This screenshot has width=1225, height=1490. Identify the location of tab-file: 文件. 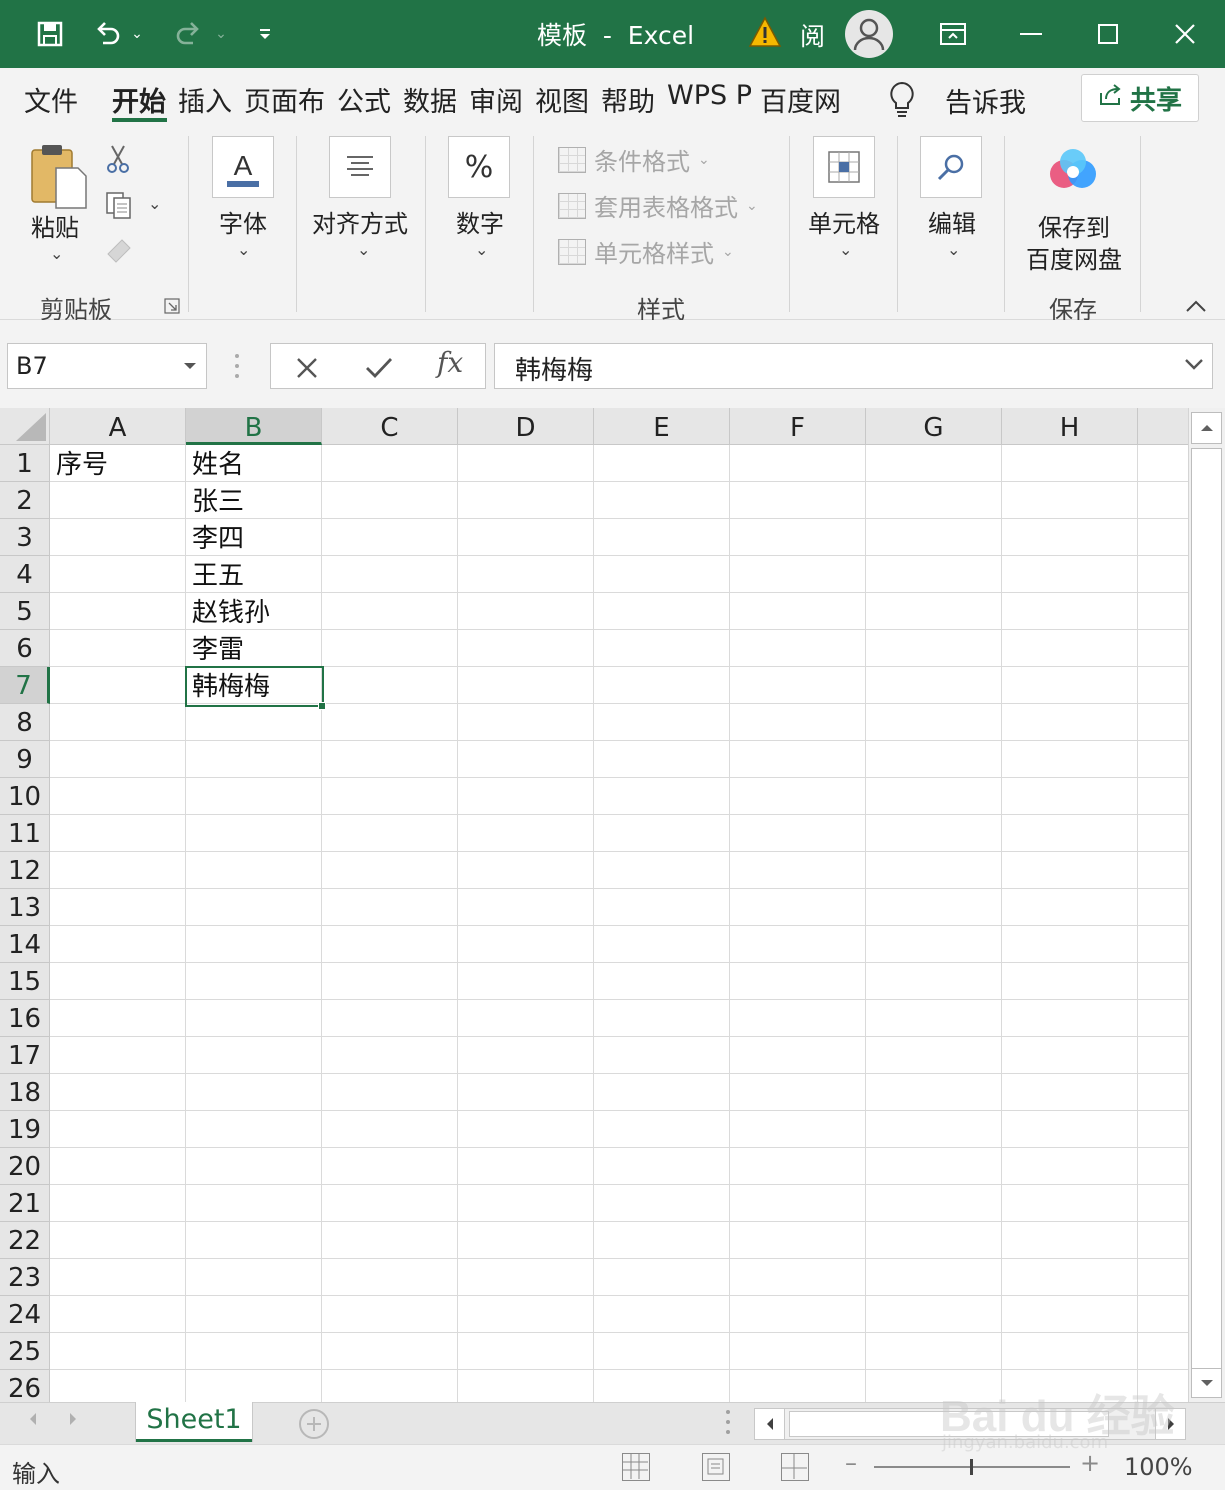
(52, 99).